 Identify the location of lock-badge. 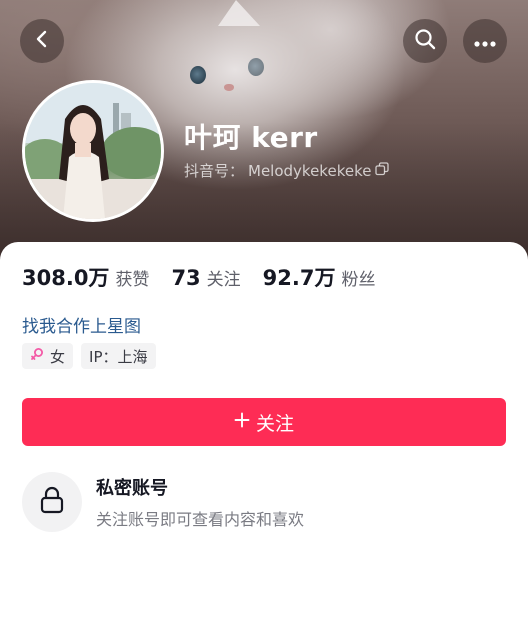
(52, 502).